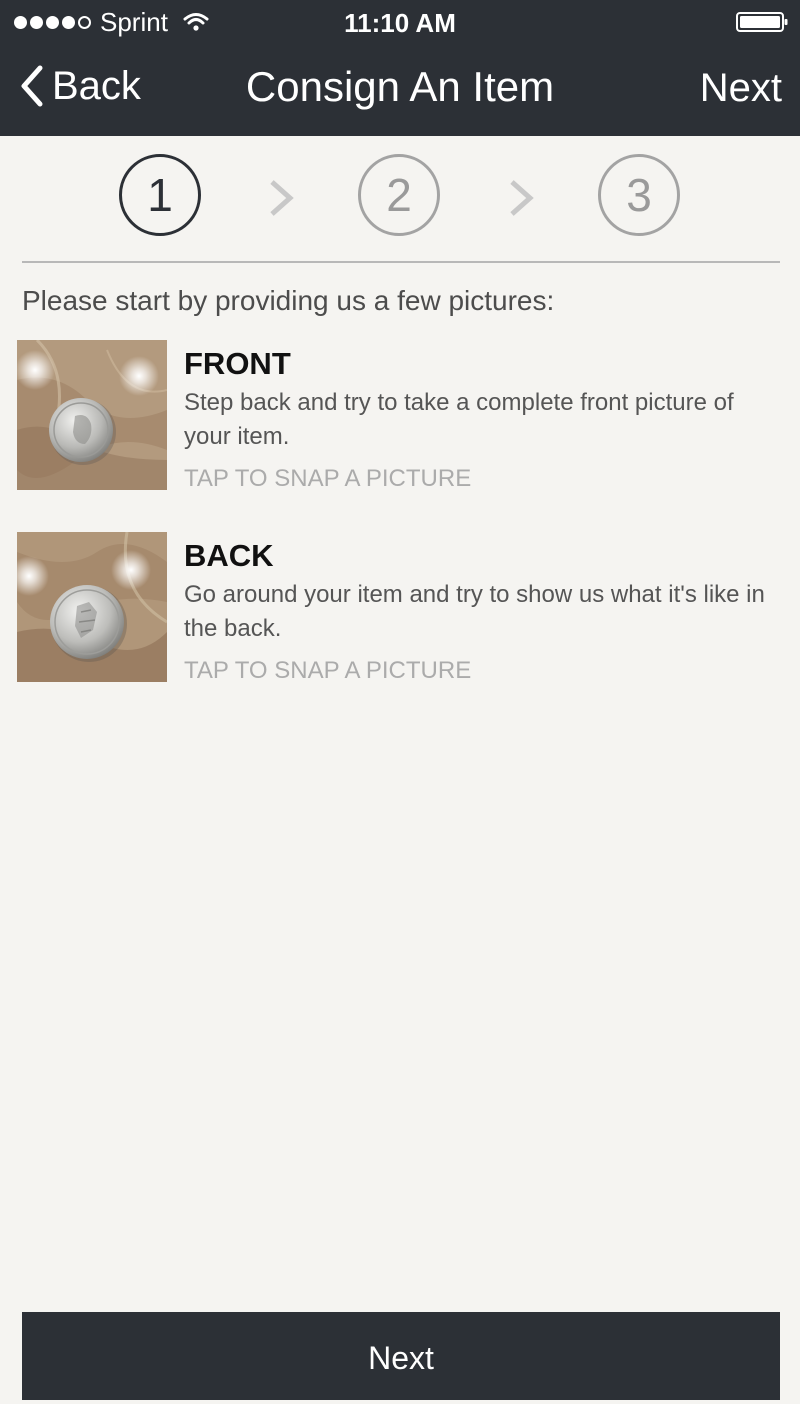 The height and width of the screenshot is (1404, 800). Describe the element at coordinates (401, 1356) in the screenshot. I see `next-button: Next` at that location.